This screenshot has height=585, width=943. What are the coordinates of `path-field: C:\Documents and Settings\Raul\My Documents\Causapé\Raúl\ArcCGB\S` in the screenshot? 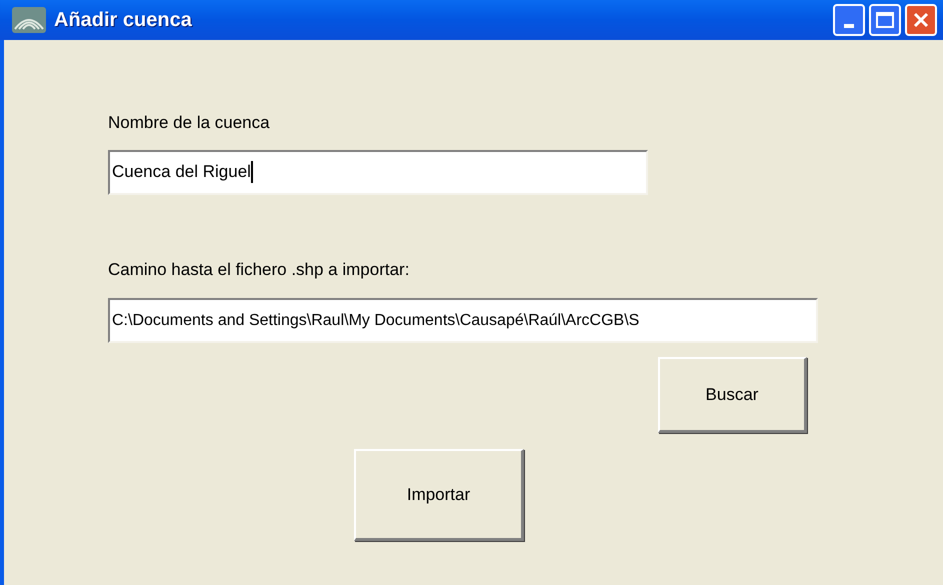 It's located at (463, 320).